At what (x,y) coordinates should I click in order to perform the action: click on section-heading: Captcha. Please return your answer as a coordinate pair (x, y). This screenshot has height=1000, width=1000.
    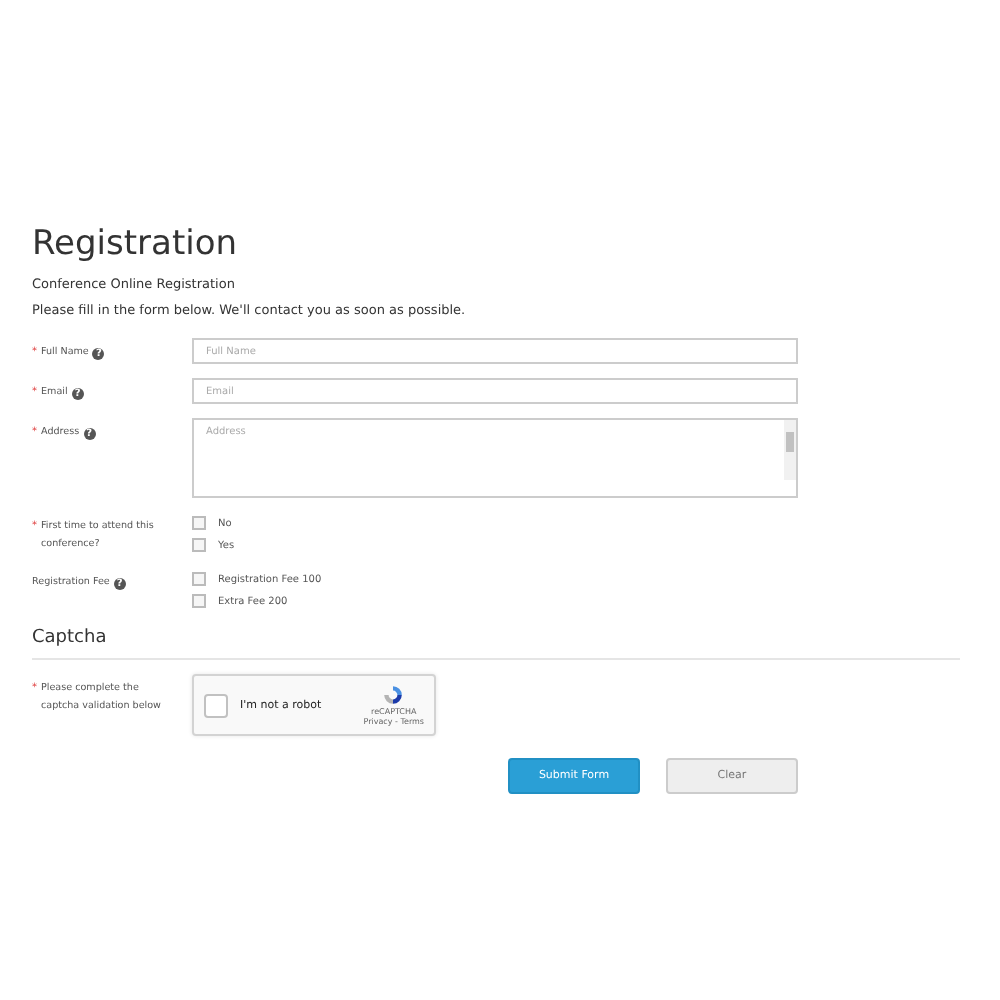
    Looking at the image, I should click on (496, 644).